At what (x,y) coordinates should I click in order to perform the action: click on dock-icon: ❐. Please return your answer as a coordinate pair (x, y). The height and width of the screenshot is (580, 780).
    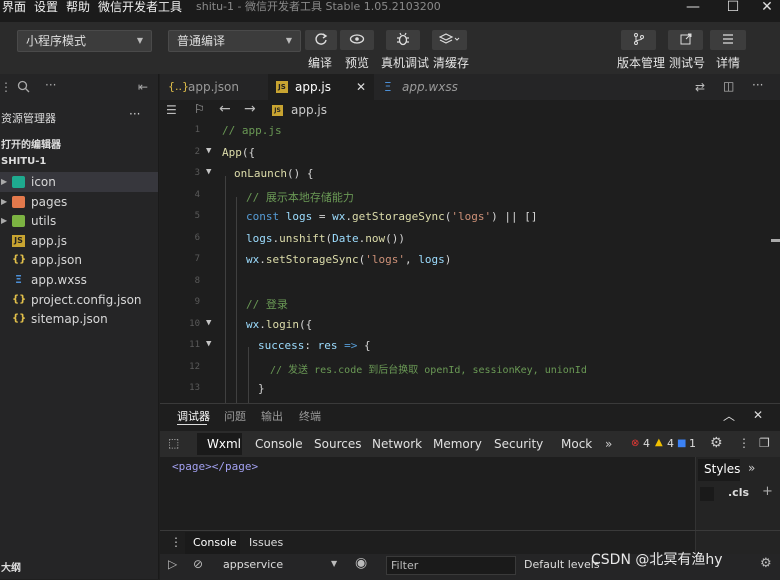
    Looking at the image, I should click on (764, 443).